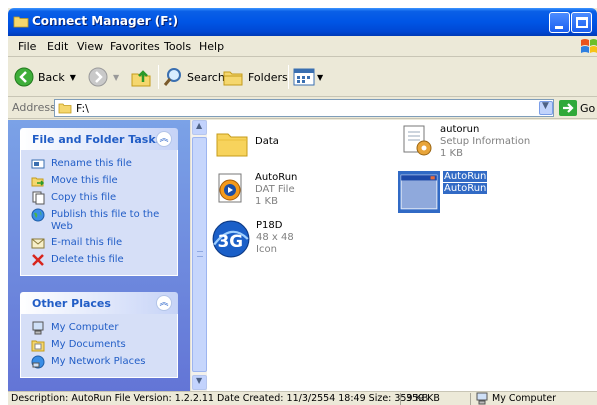  I want to click on task-email: E-mail this file, so click(99, 243).